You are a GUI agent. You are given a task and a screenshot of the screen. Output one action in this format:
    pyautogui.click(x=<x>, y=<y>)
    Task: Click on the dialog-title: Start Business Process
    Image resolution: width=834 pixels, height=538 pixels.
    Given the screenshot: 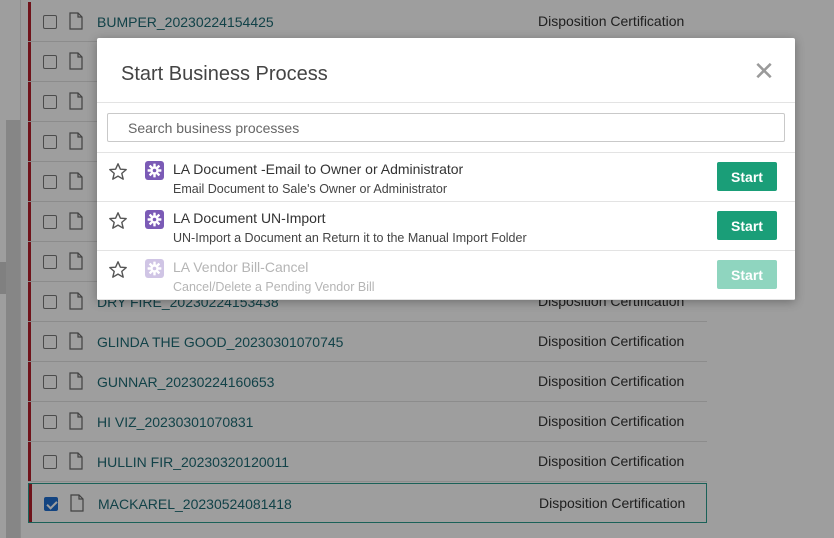 What is the action you would take?
    pyautogui.click(x=224, y=74)
    